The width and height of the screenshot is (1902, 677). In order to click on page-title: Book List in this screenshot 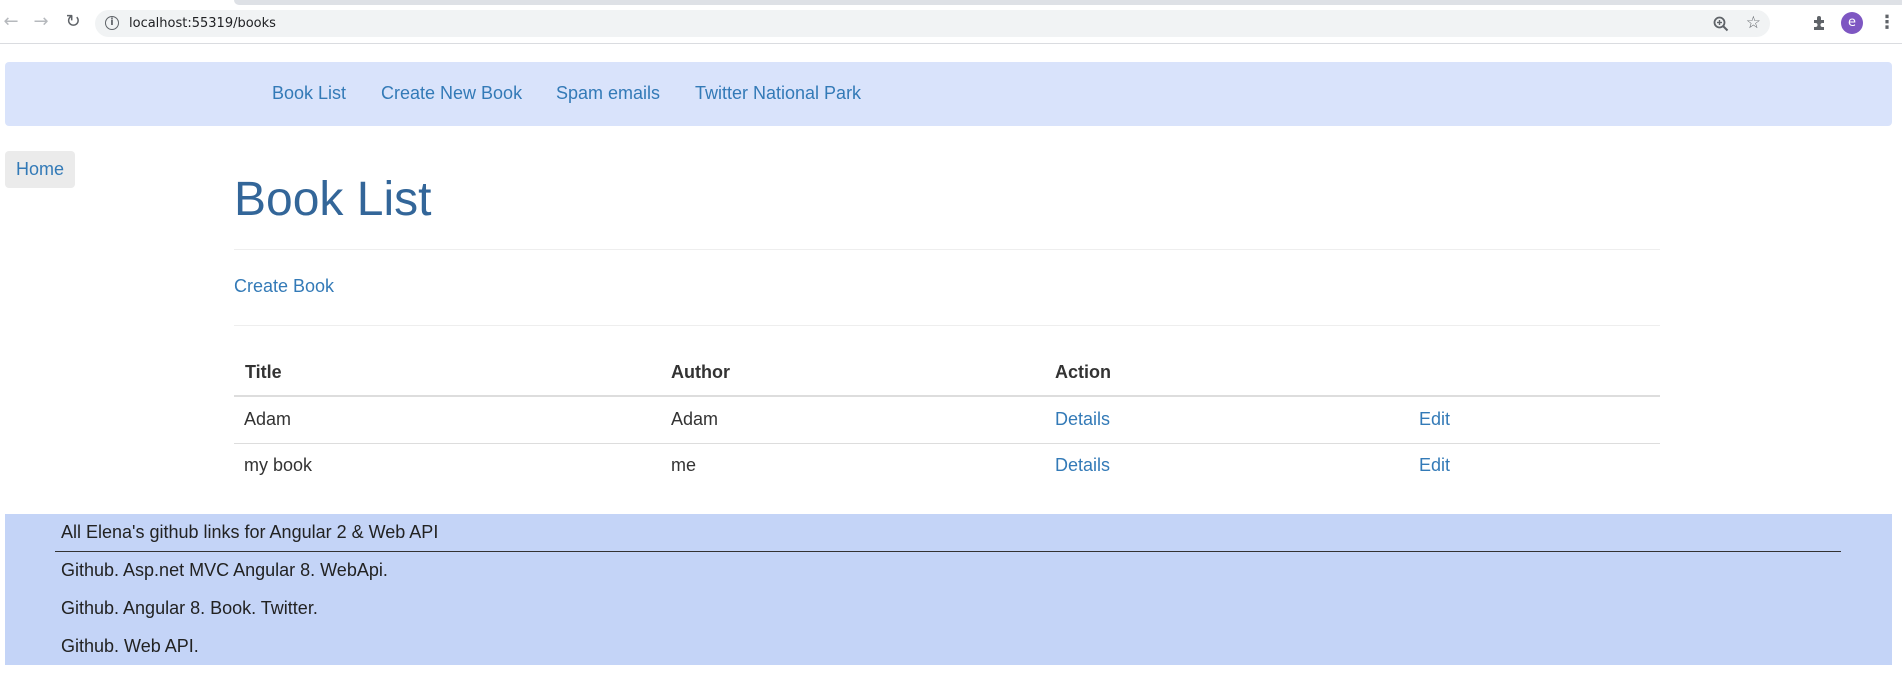, I will do `click(333, 199)`.